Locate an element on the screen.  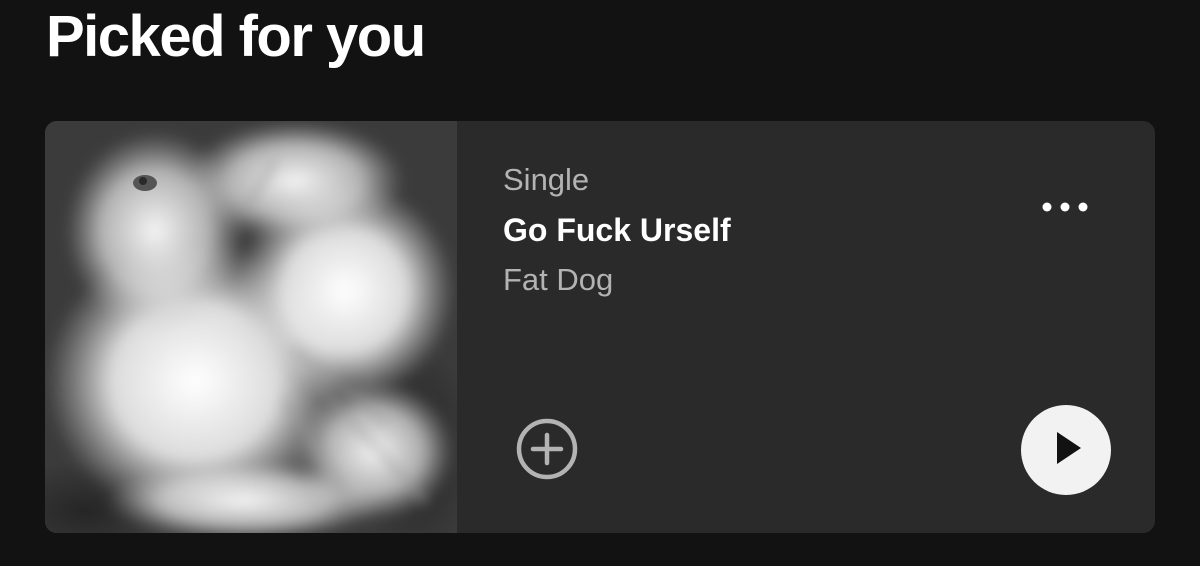
track-title: Go Fuck Urself is located at coordinates (617, 230).